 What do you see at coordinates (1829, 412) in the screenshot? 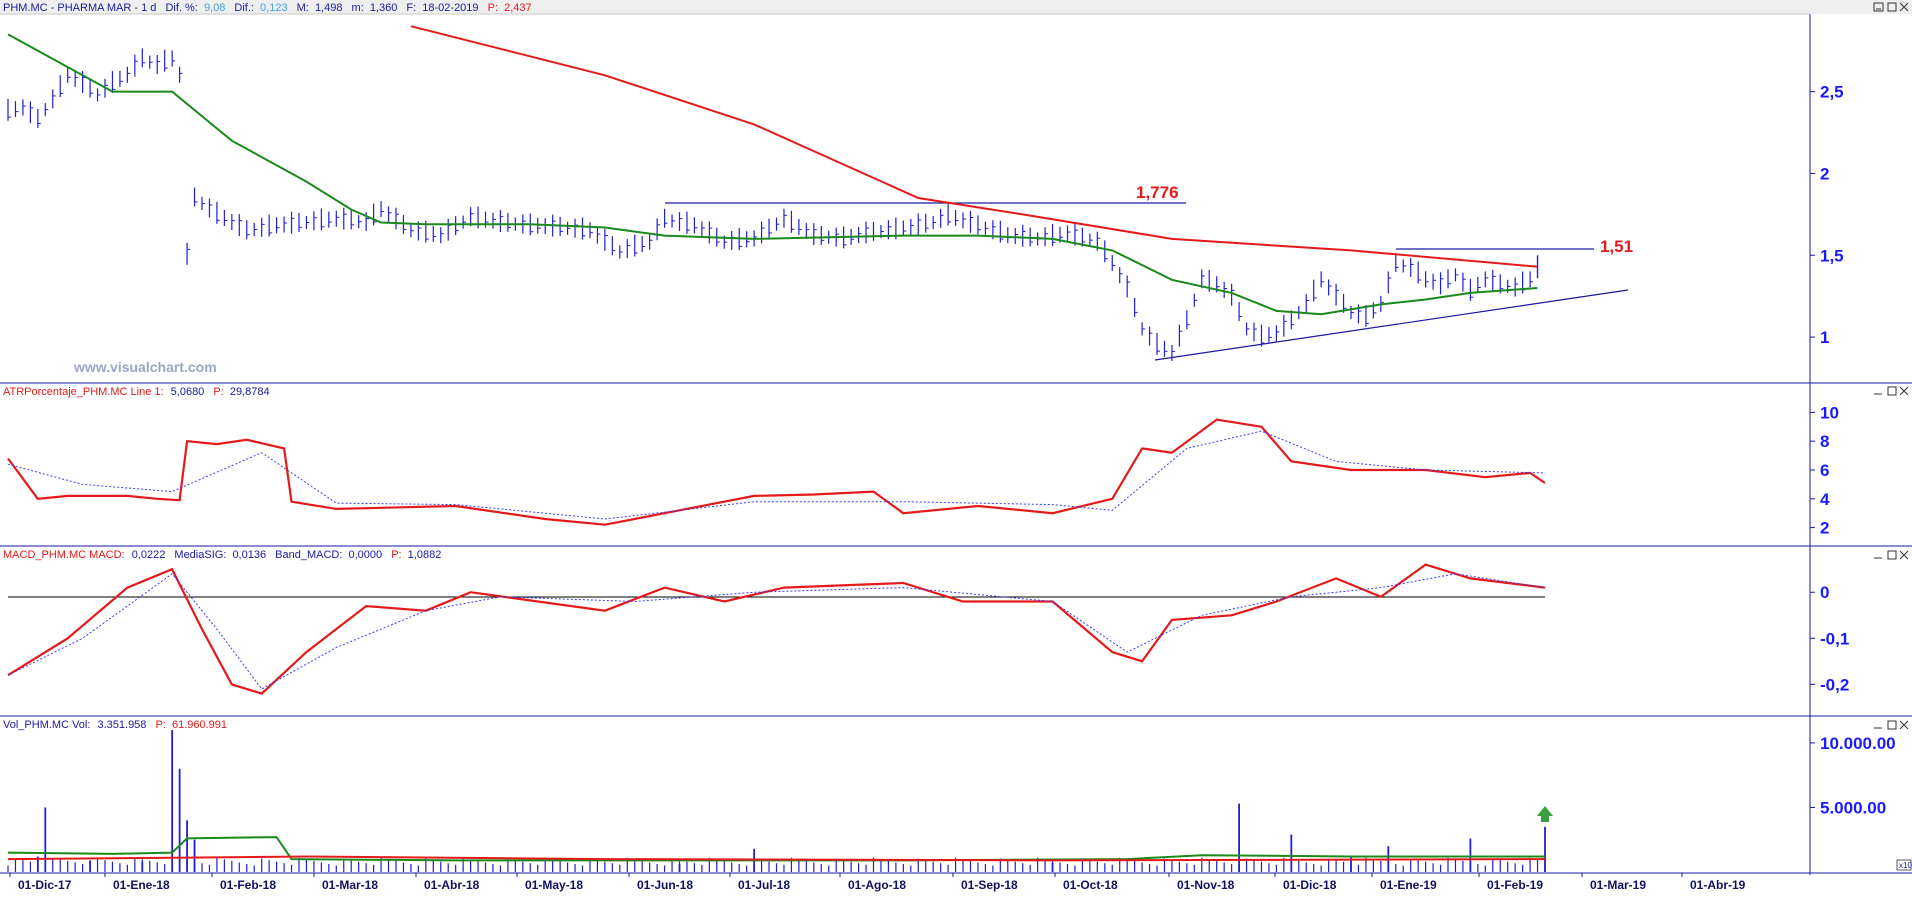
I see `atr-y-tick-label: 10` at bounding box center [1829, 412].